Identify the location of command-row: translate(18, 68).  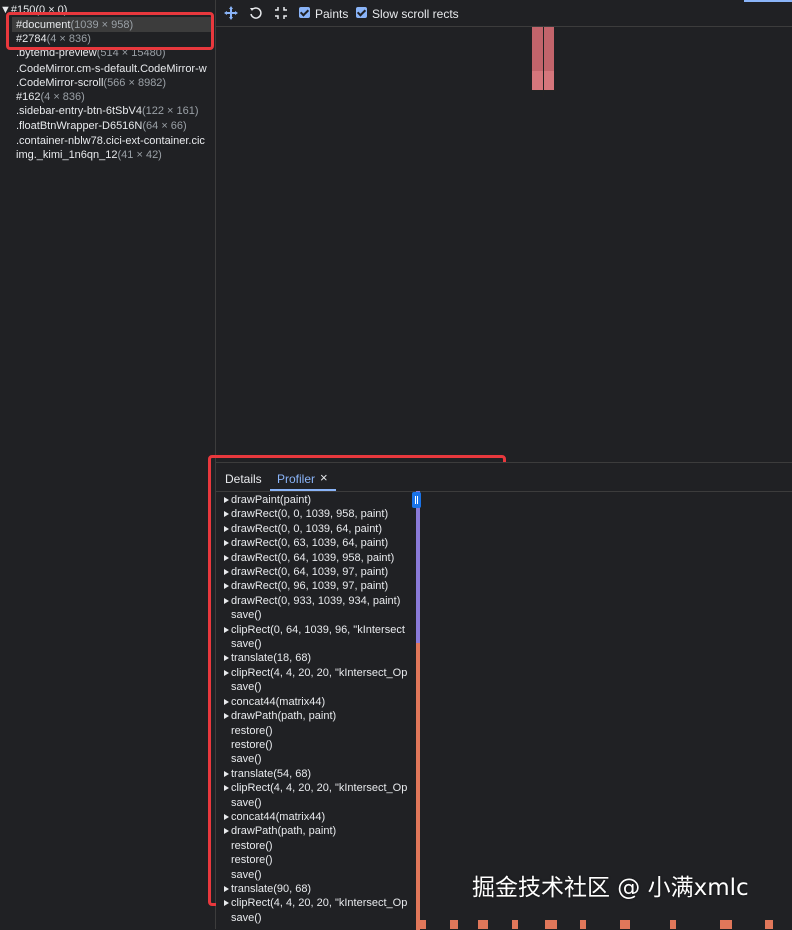
(321, 658).